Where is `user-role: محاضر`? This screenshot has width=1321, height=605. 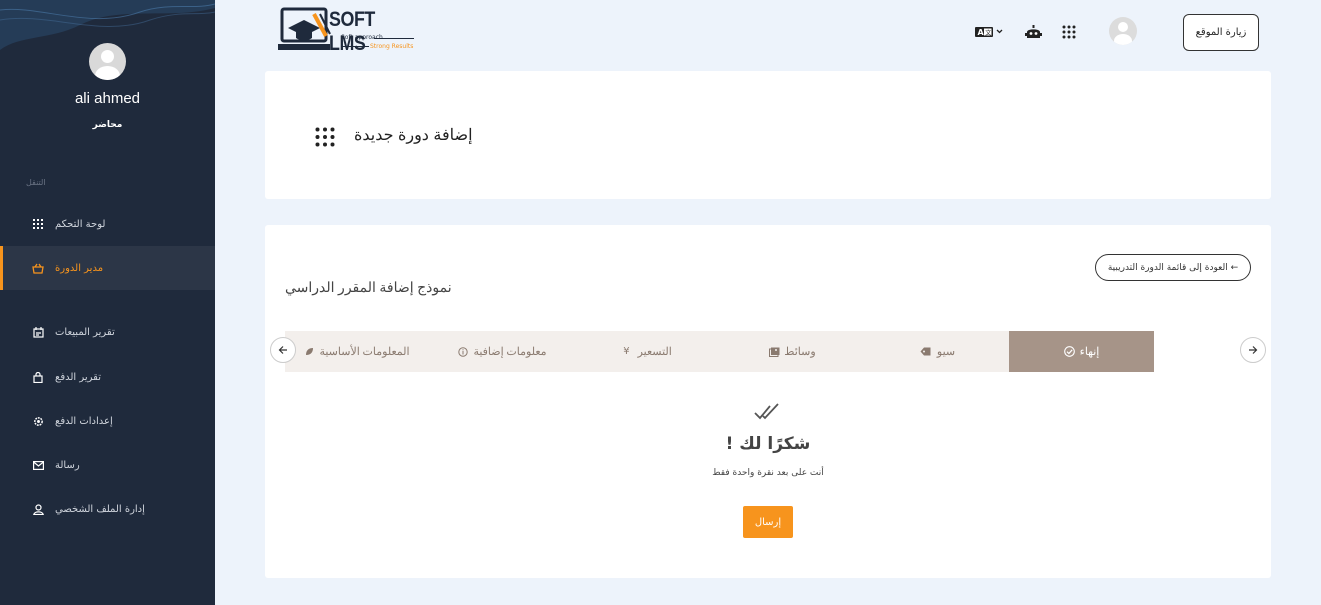
user-role: محاضر is located at coordinates (107, 125).